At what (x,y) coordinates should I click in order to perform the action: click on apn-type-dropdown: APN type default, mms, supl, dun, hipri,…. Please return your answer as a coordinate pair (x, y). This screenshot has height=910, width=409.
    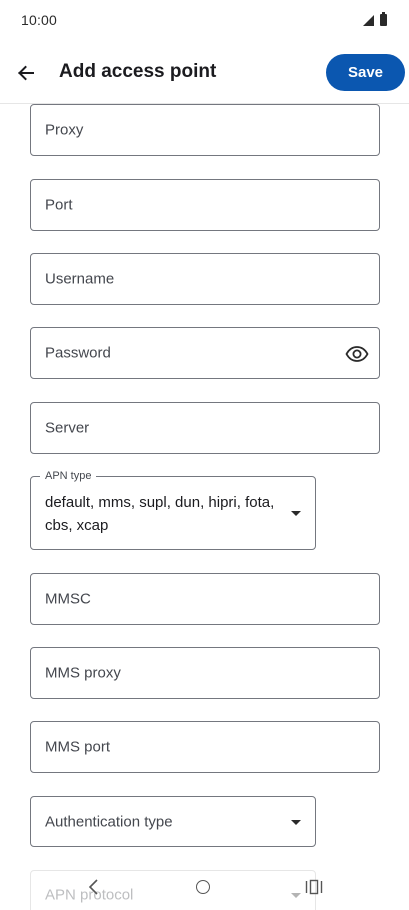
    Looking at the image, I should click on (173, 509).